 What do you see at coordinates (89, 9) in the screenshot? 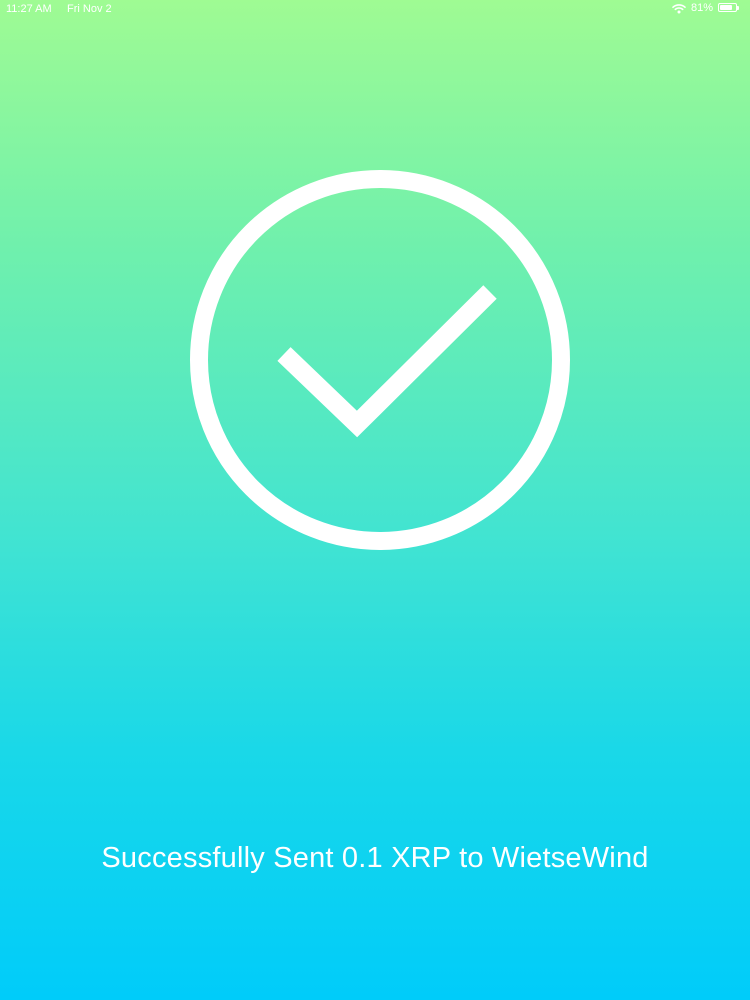
I see `status-date: Fri Nov 2` at bounding box center [89, 9].